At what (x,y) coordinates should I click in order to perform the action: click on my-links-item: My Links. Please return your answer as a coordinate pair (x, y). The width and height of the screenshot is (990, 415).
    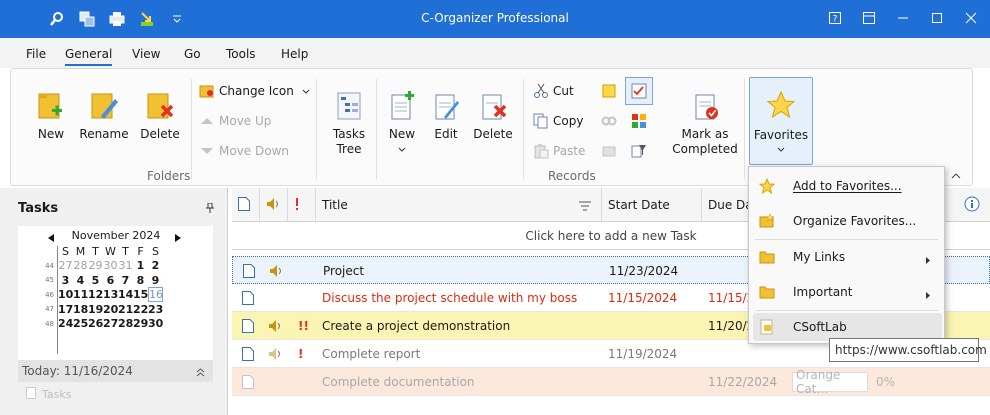
    Looking at the image, I should click on (846, 257).